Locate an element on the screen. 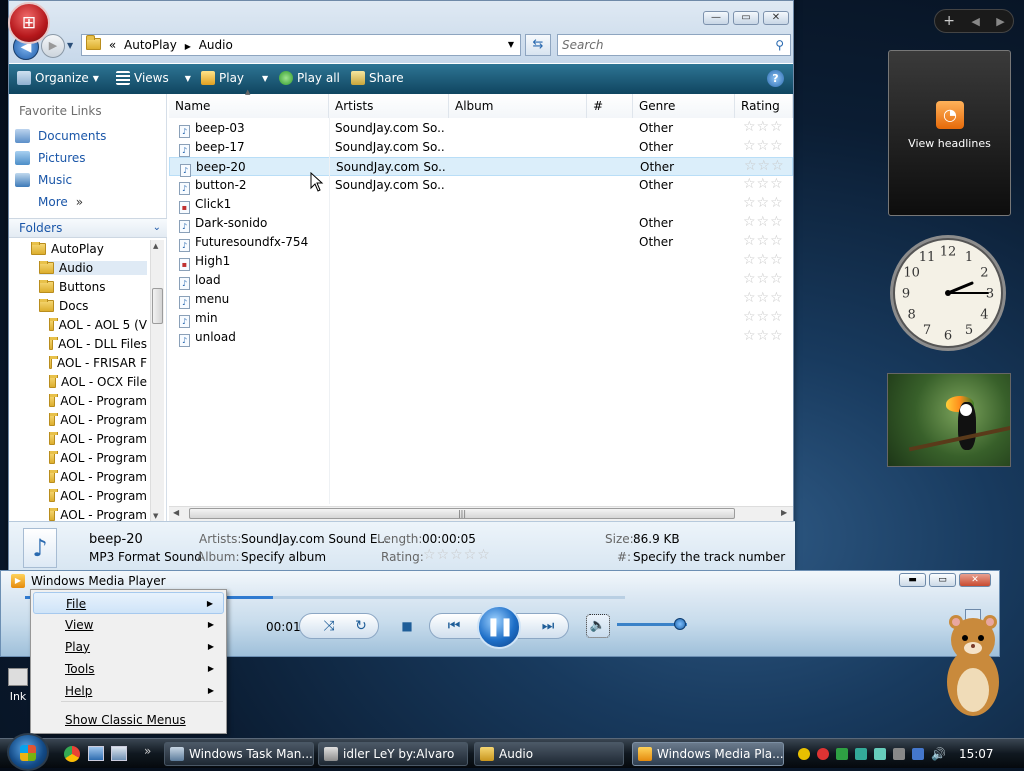 The image size is (1024, 771). play-button: Play ▼ is located at coordinates (234, 78).